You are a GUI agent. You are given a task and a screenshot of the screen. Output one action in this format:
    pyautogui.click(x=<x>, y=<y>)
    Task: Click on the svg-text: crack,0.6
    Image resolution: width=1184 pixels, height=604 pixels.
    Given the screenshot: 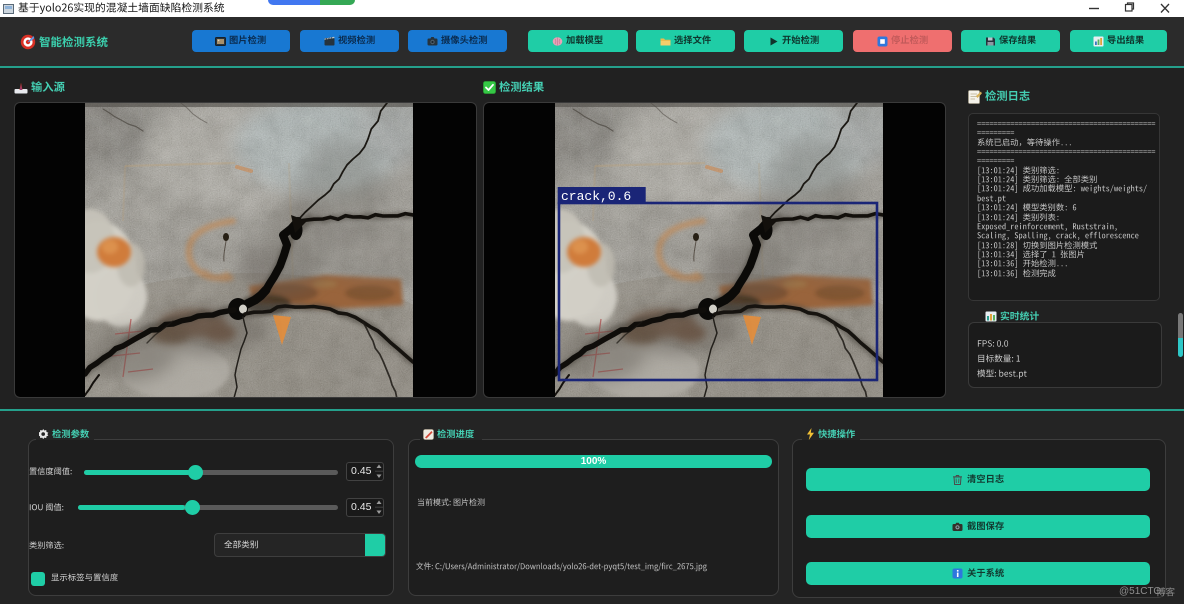 What is the action you would take?
    pyautogui.click(x=596, y=196)
    